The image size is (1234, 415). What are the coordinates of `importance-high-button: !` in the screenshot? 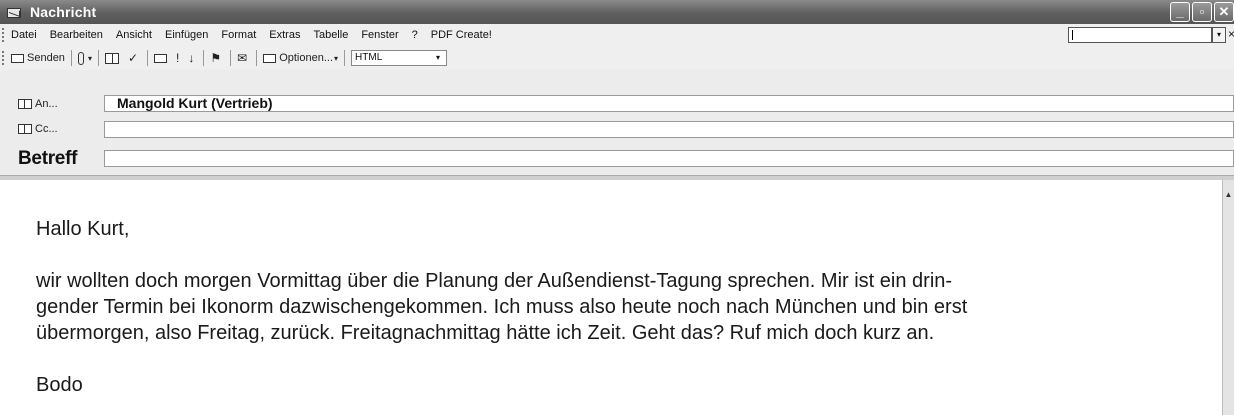 It's located at (179, 58).